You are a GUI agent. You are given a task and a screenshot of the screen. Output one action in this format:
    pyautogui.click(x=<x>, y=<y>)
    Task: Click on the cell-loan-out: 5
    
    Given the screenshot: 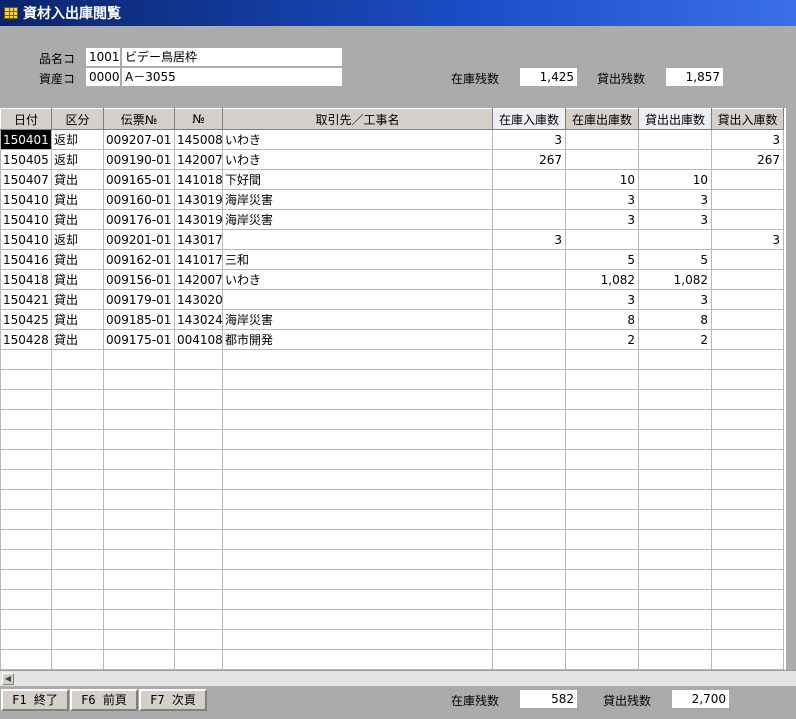 What is the action you would take?
    pyautogui.click(x=675, y=259)
    